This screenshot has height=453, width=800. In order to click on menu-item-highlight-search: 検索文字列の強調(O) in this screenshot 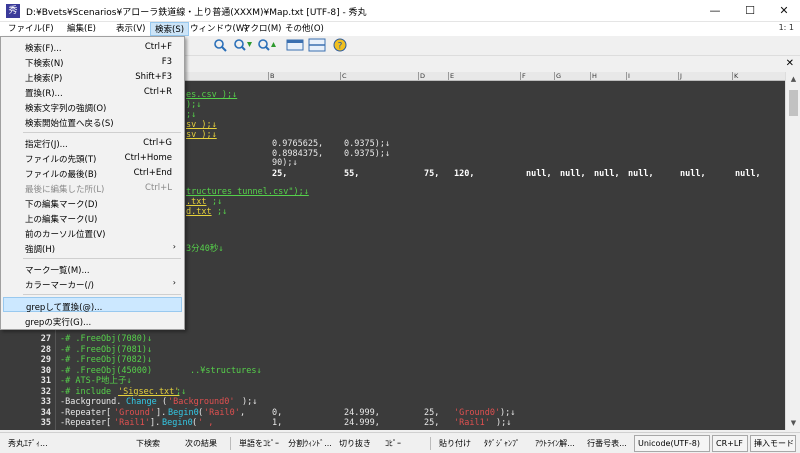, I will do `click(92, 106)`.